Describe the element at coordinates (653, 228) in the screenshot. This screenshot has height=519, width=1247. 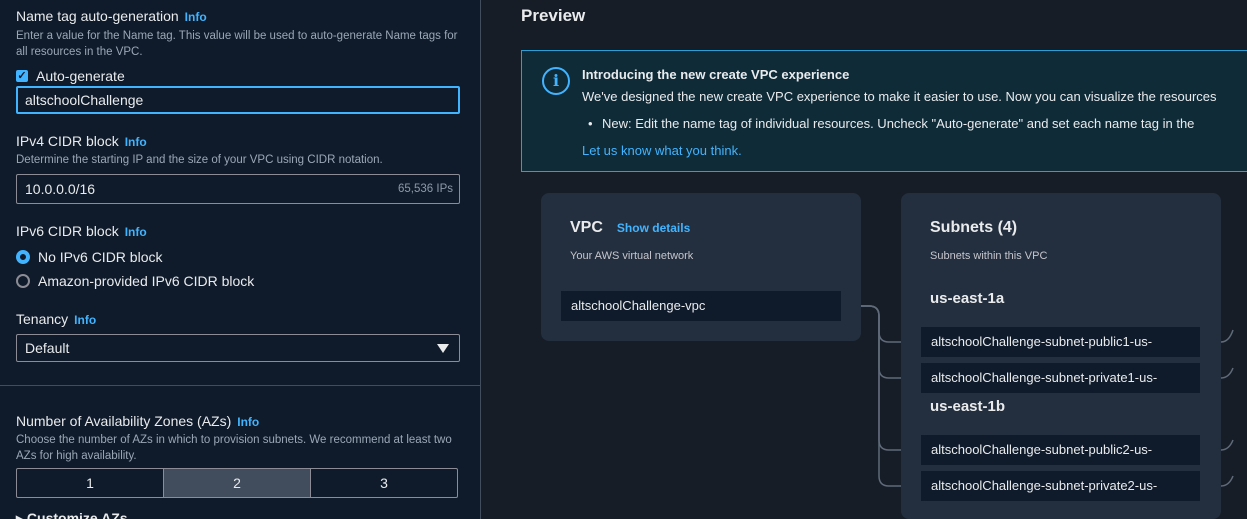
I see `show-details-link: Show details` at that location.